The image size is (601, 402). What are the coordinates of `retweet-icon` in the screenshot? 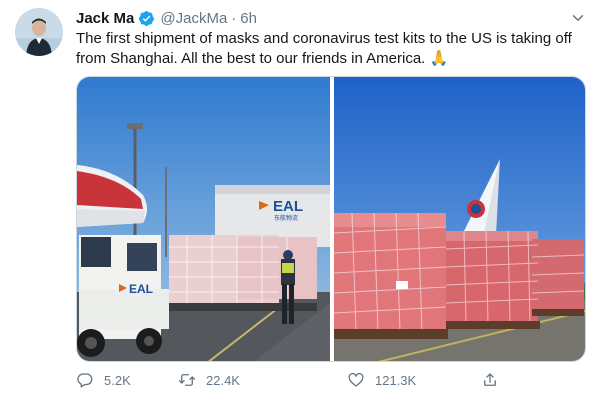 It's located at (187, 380).